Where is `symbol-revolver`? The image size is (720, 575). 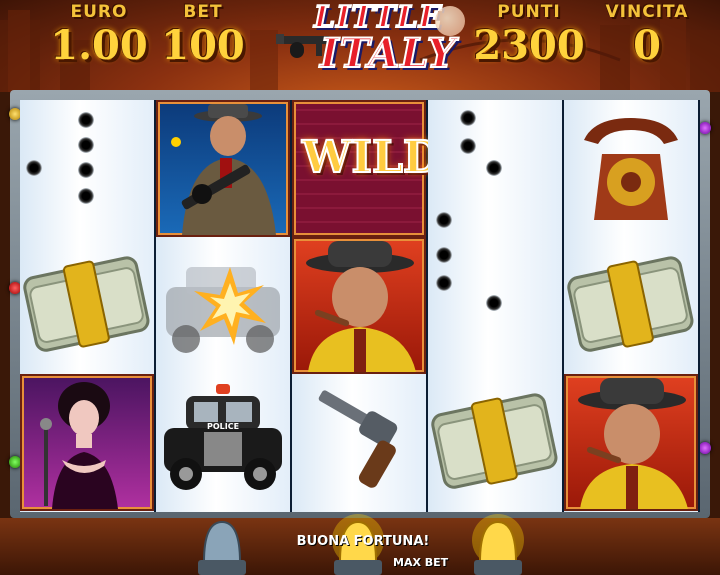
symbol-revolver is located at coordinates (359, 442).